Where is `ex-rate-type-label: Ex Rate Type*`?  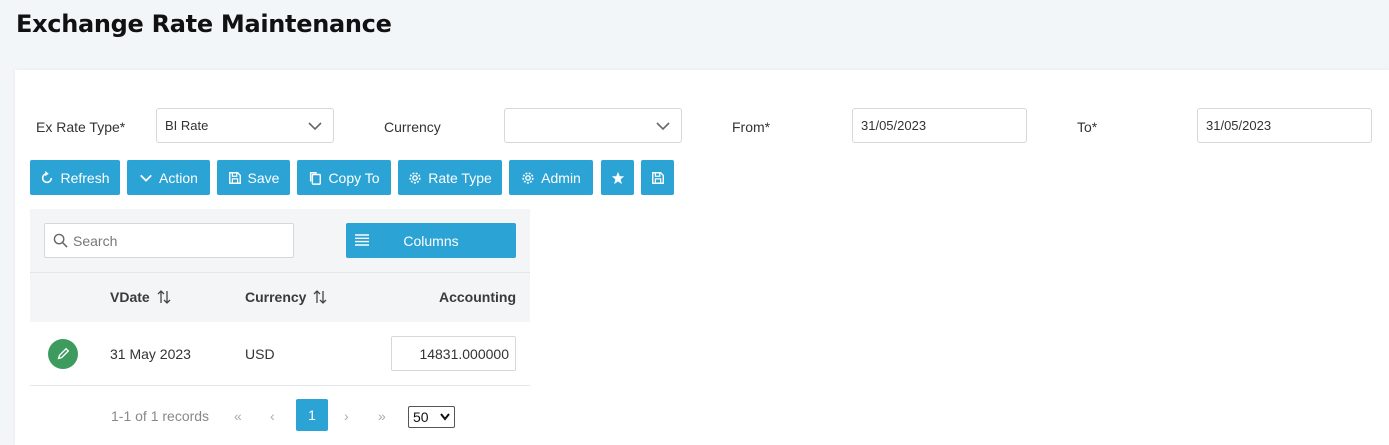
ex-rate-type-label: Ex Rate Type* is located at coordinates (81, 127).